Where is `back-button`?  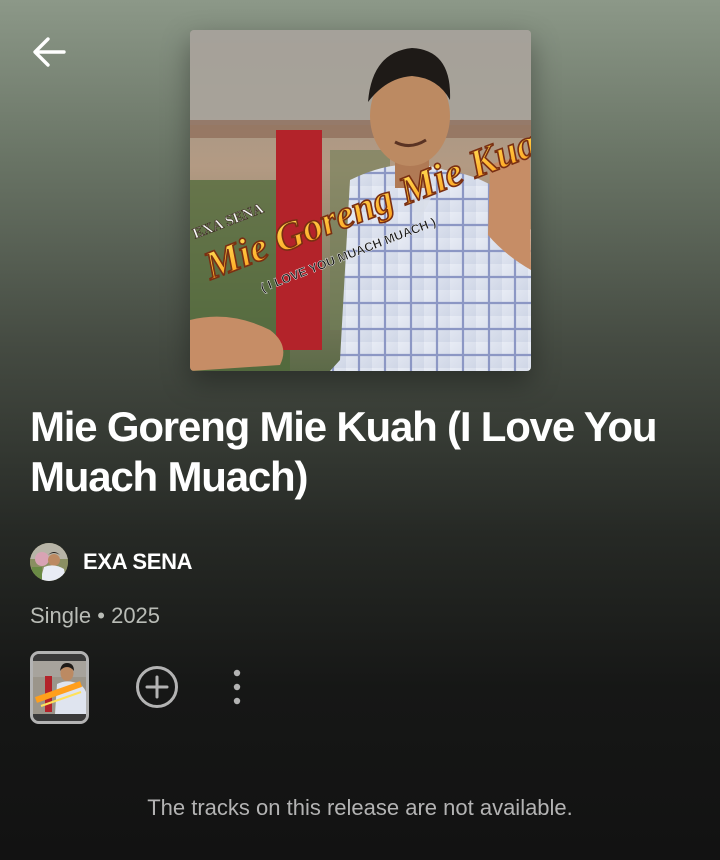 back-button is located at coordinates (50, 52).